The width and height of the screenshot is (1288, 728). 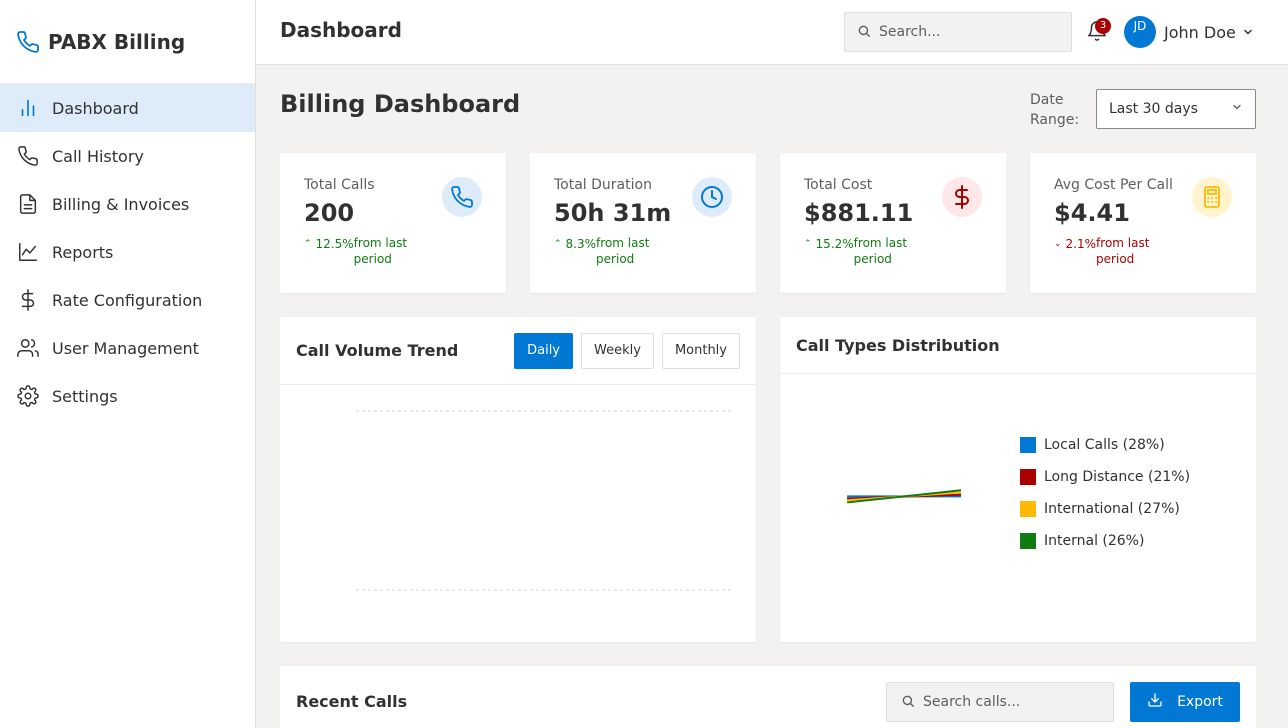 What do you see at coordinates (581, 244) in the screenshot?
I see `stat-change-pct: 8.3%` at bounding box center [581, 244].